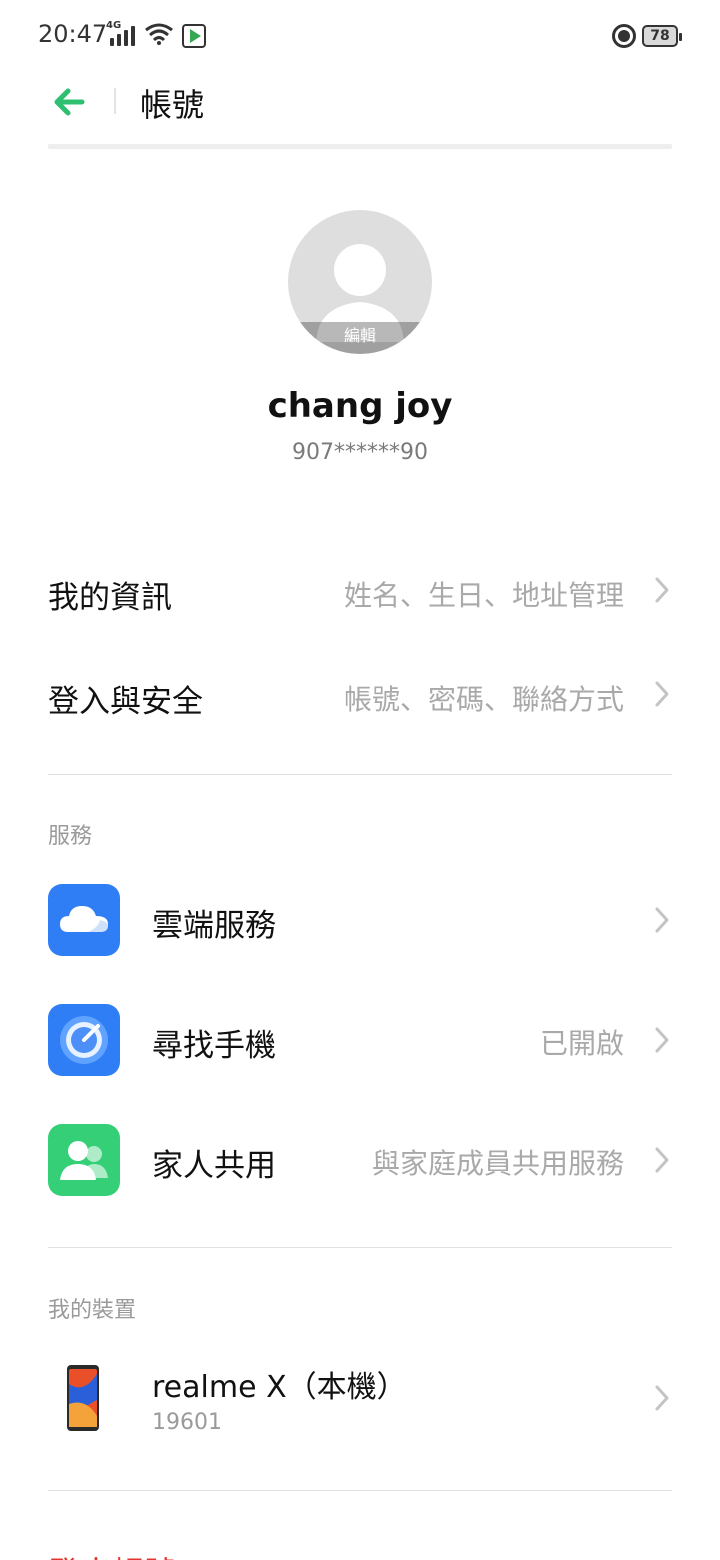 The width and height of the screenshot is (720, 1560). I want to click on device-item: realme X（本機） 19601, so click(360, 1400).